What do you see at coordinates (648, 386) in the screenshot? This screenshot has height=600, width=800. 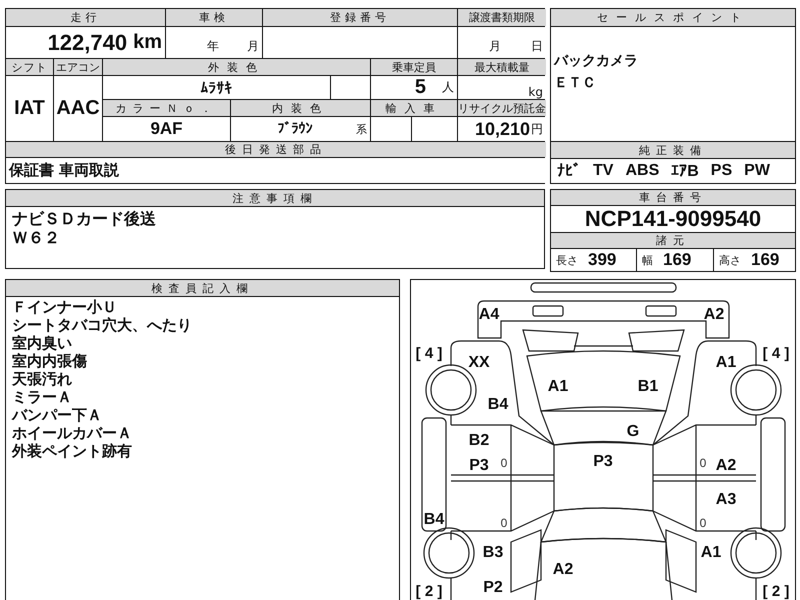 I see `damage-code: B1` at bounding box center [648, 386].